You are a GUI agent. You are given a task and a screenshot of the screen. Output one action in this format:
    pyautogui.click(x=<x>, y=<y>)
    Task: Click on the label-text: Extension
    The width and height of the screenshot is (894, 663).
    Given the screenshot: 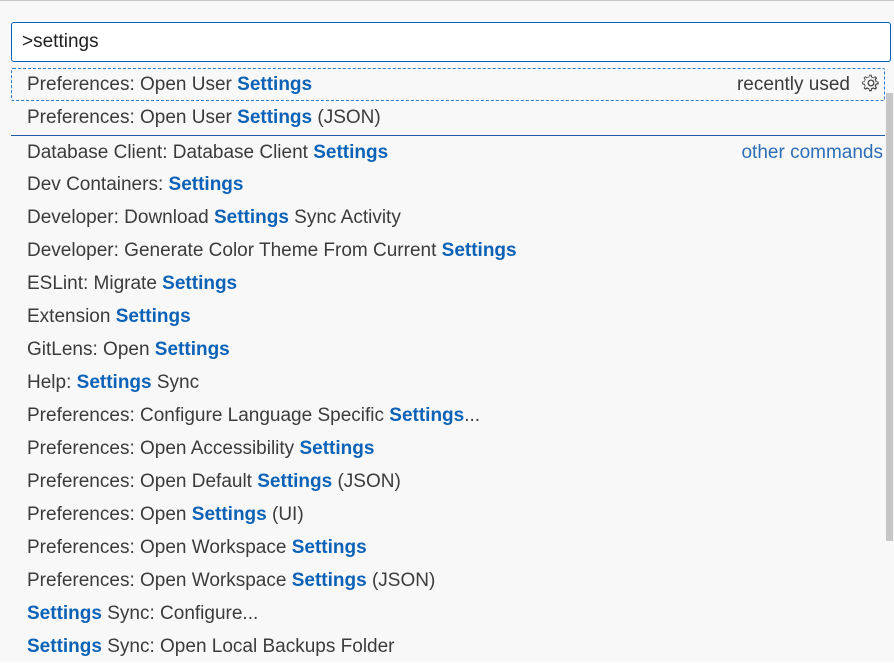 What is the action you would take?
    pyautogui.click(x=71, y=316)
    